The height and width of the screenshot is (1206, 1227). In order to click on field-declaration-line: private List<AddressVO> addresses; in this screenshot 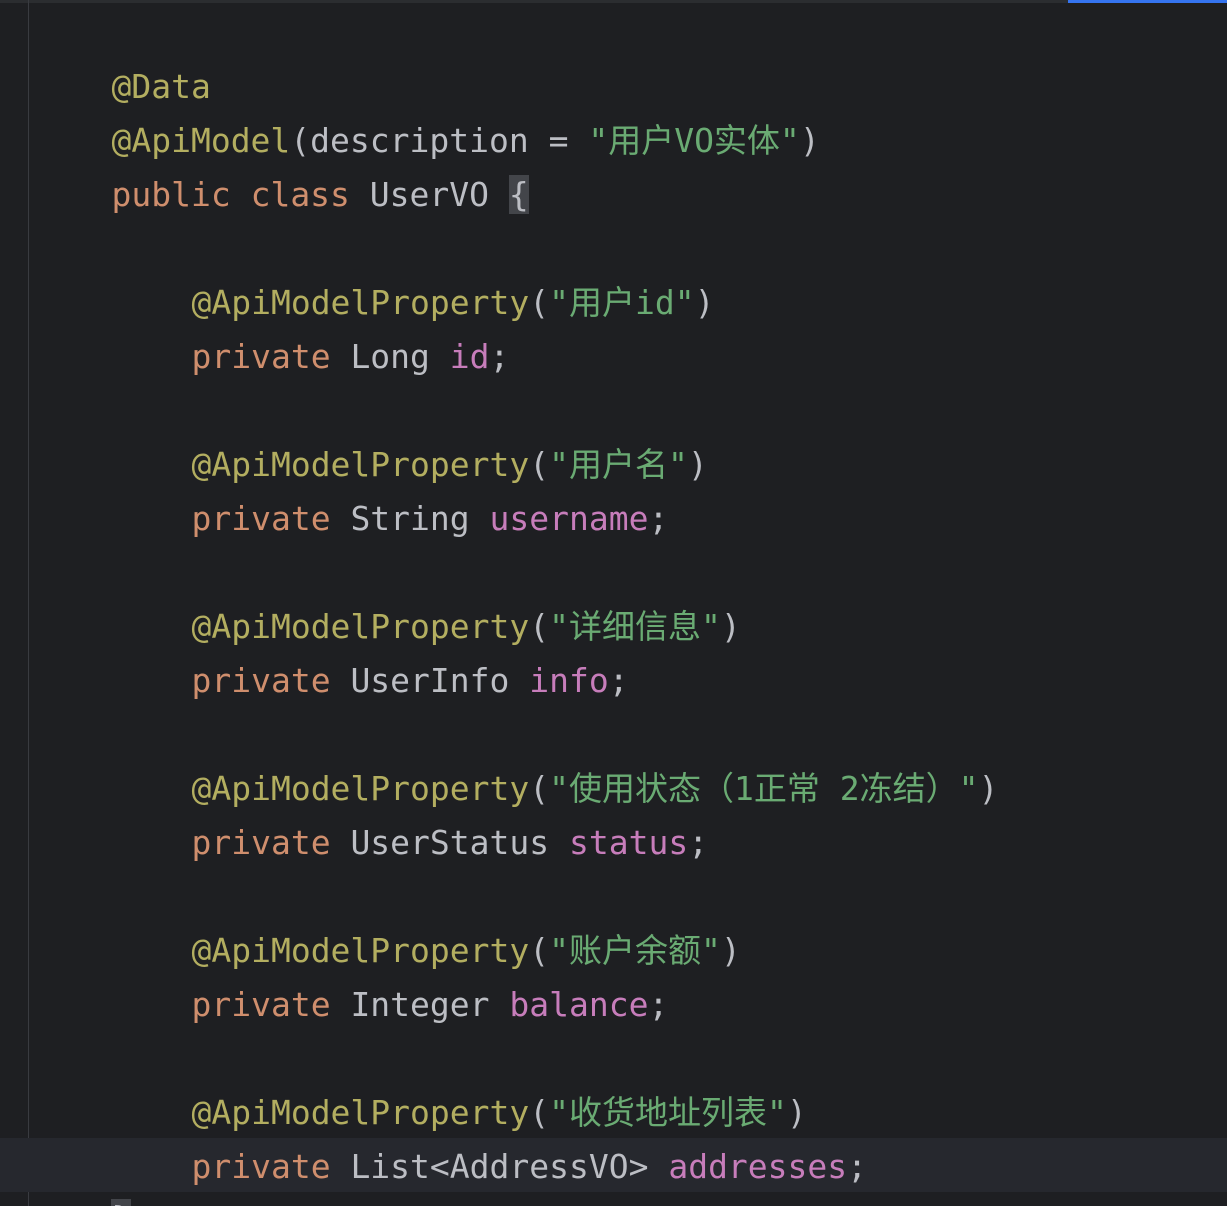, I will do `click(449, 1136)`.